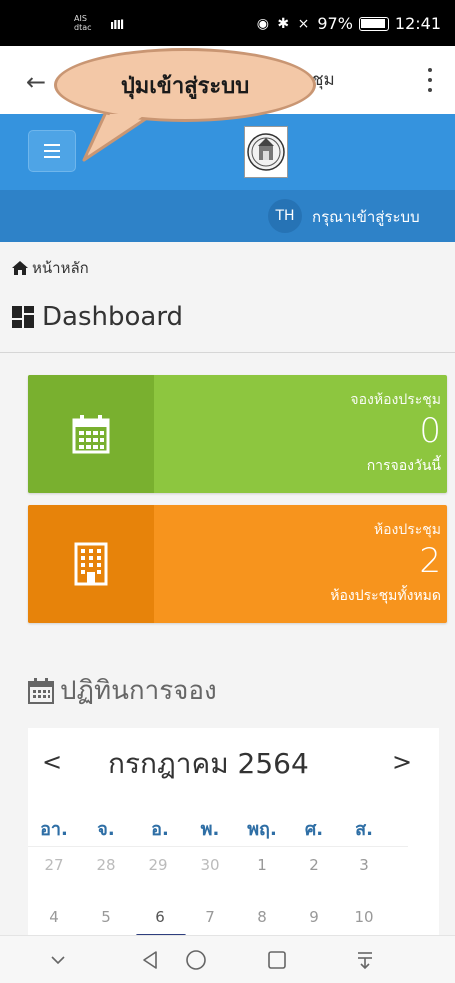  I want to click on calendar-day: 27, so click(54, 865).